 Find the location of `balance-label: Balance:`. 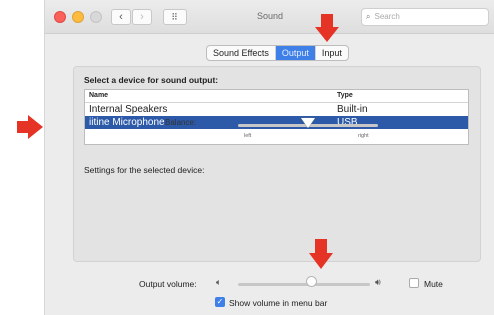

balance-label: Balance: is located at coordinates (181, 122).